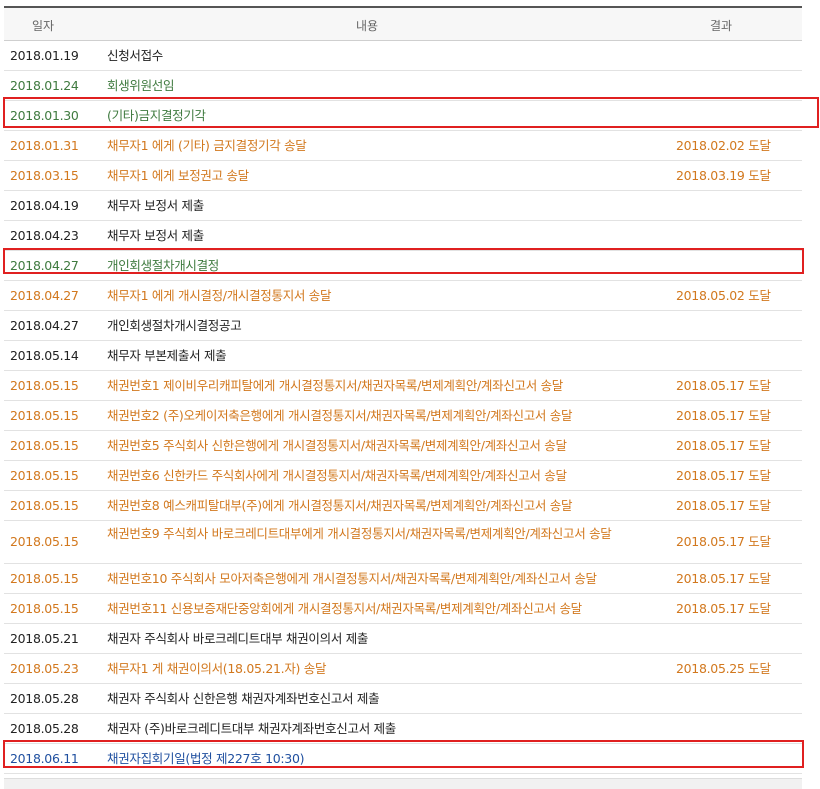 The height and width of the screenshot is (789, 820). What do you see at coordinates (44, 668) in the screenshot?
I see `row-date: 2018.05.23` at bounding box center [44, 668].